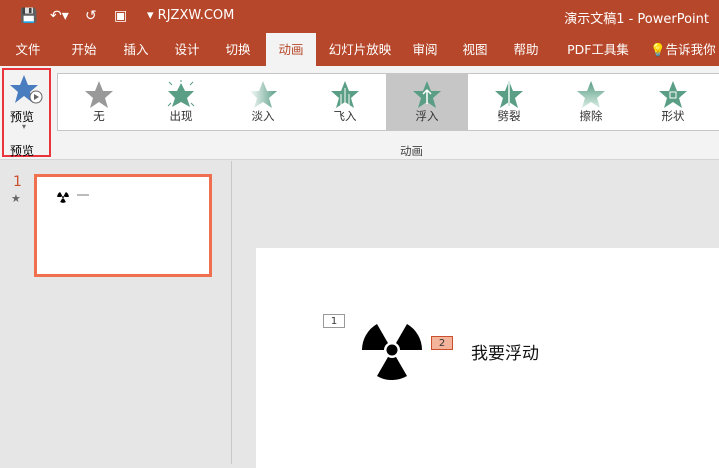  I want to click on preview-dropdown-icon: ▾, so click(24, 126).